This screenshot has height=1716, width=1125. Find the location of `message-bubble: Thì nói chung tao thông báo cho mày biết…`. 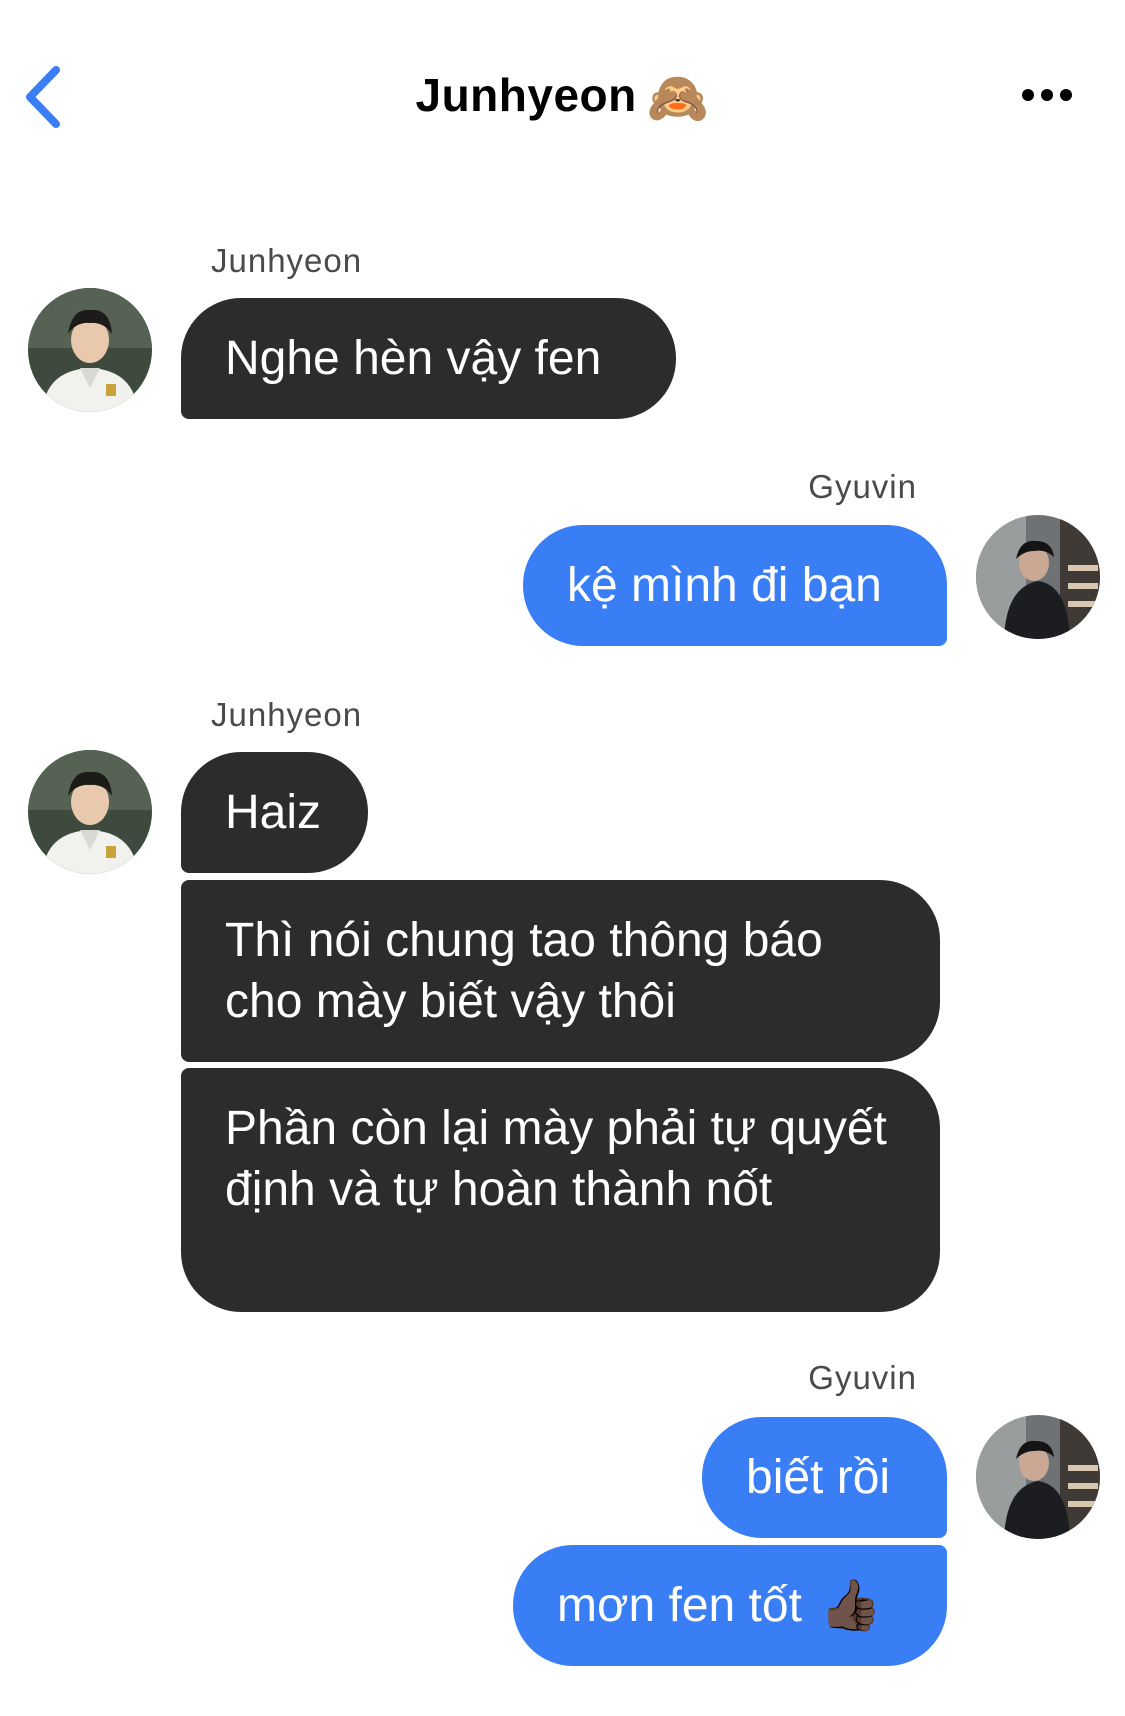

message-bubble: Thì nói chung tao thông báo cho mày biết… is located at coordinates (560, 971).